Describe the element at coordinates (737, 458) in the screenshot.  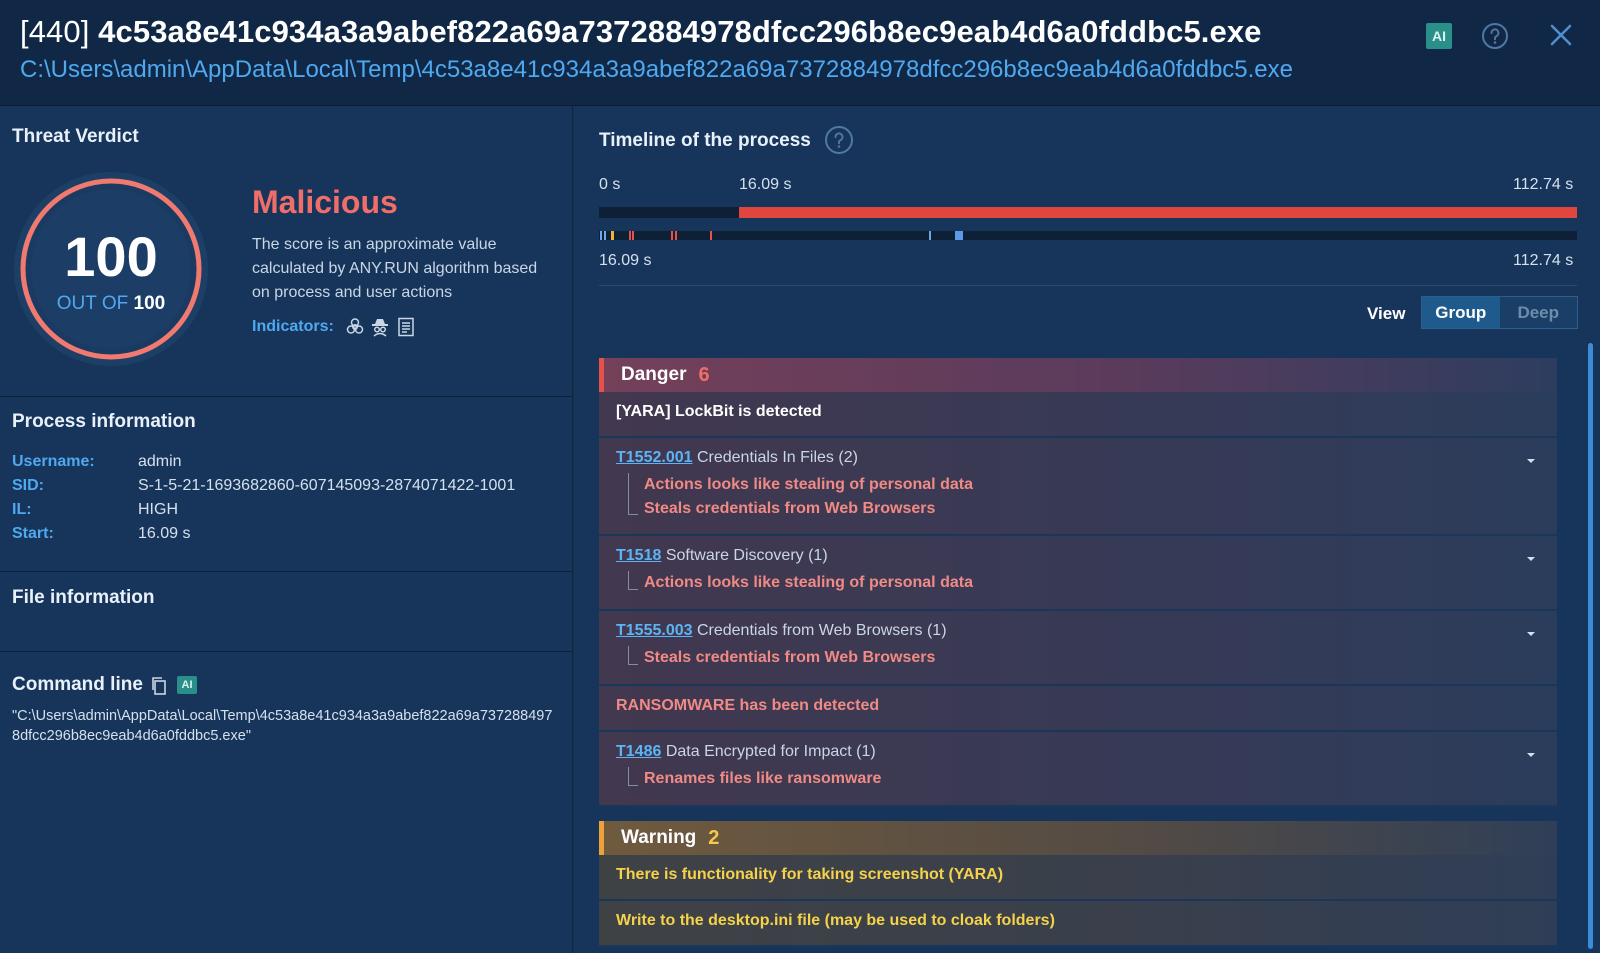
I see `technique-line: T1552.001 Credentials In Files (2)` at that location.